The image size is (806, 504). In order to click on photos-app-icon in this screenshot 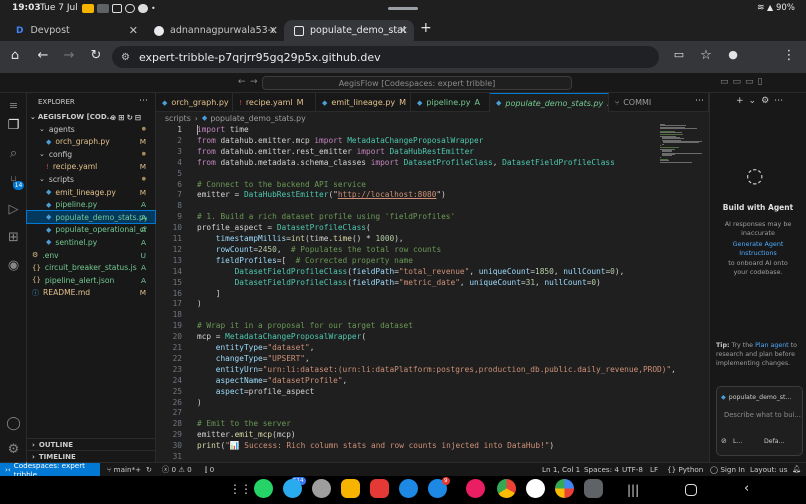, I will do `click(564, 488)`.